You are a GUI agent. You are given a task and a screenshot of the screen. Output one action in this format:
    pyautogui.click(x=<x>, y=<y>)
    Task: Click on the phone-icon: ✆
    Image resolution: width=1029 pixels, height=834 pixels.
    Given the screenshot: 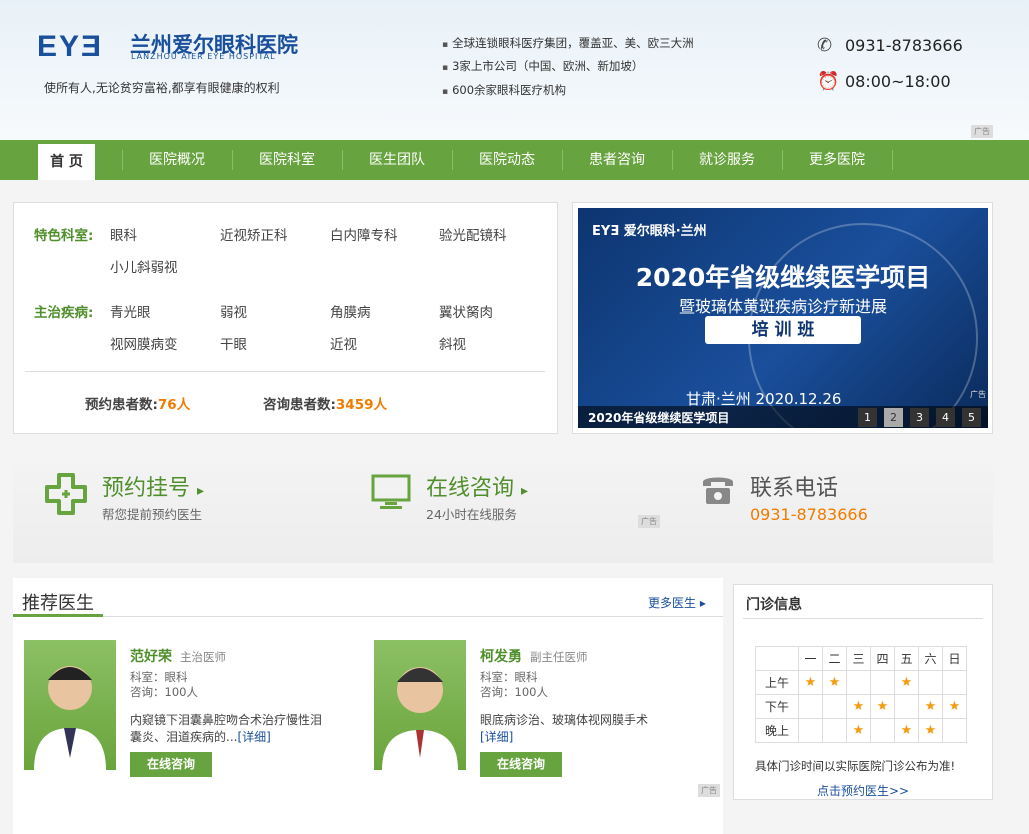 What is the action you would take?
    pyautogui.click(x=825, y=45)
    